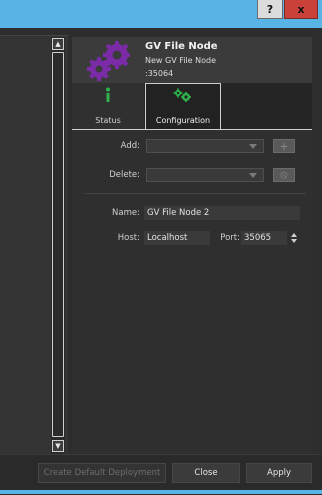 This screenshot has width=322, height=495. What do you see at coordinates (294, 238) in the screenshot?
I see `port-stepper` at bounding box center [294, 238].